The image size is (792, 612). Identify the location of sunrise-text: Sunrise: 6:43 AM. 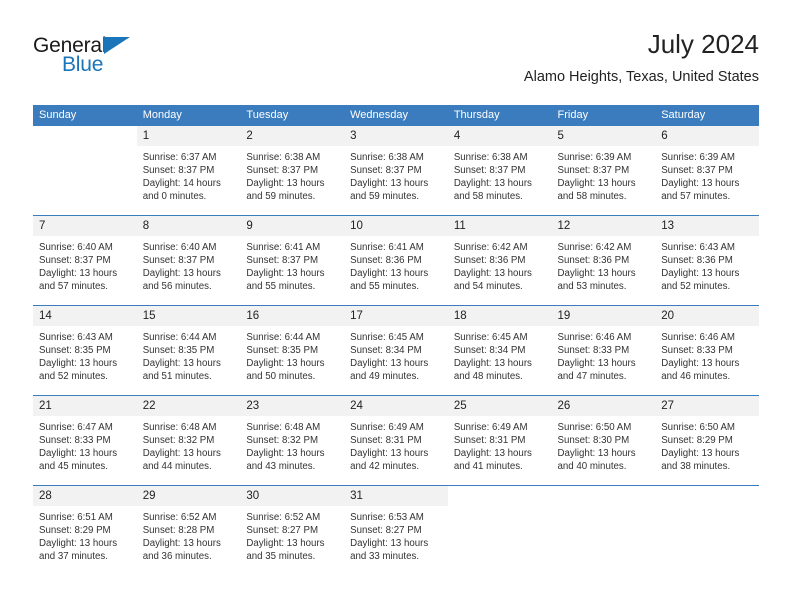
(698, 247).